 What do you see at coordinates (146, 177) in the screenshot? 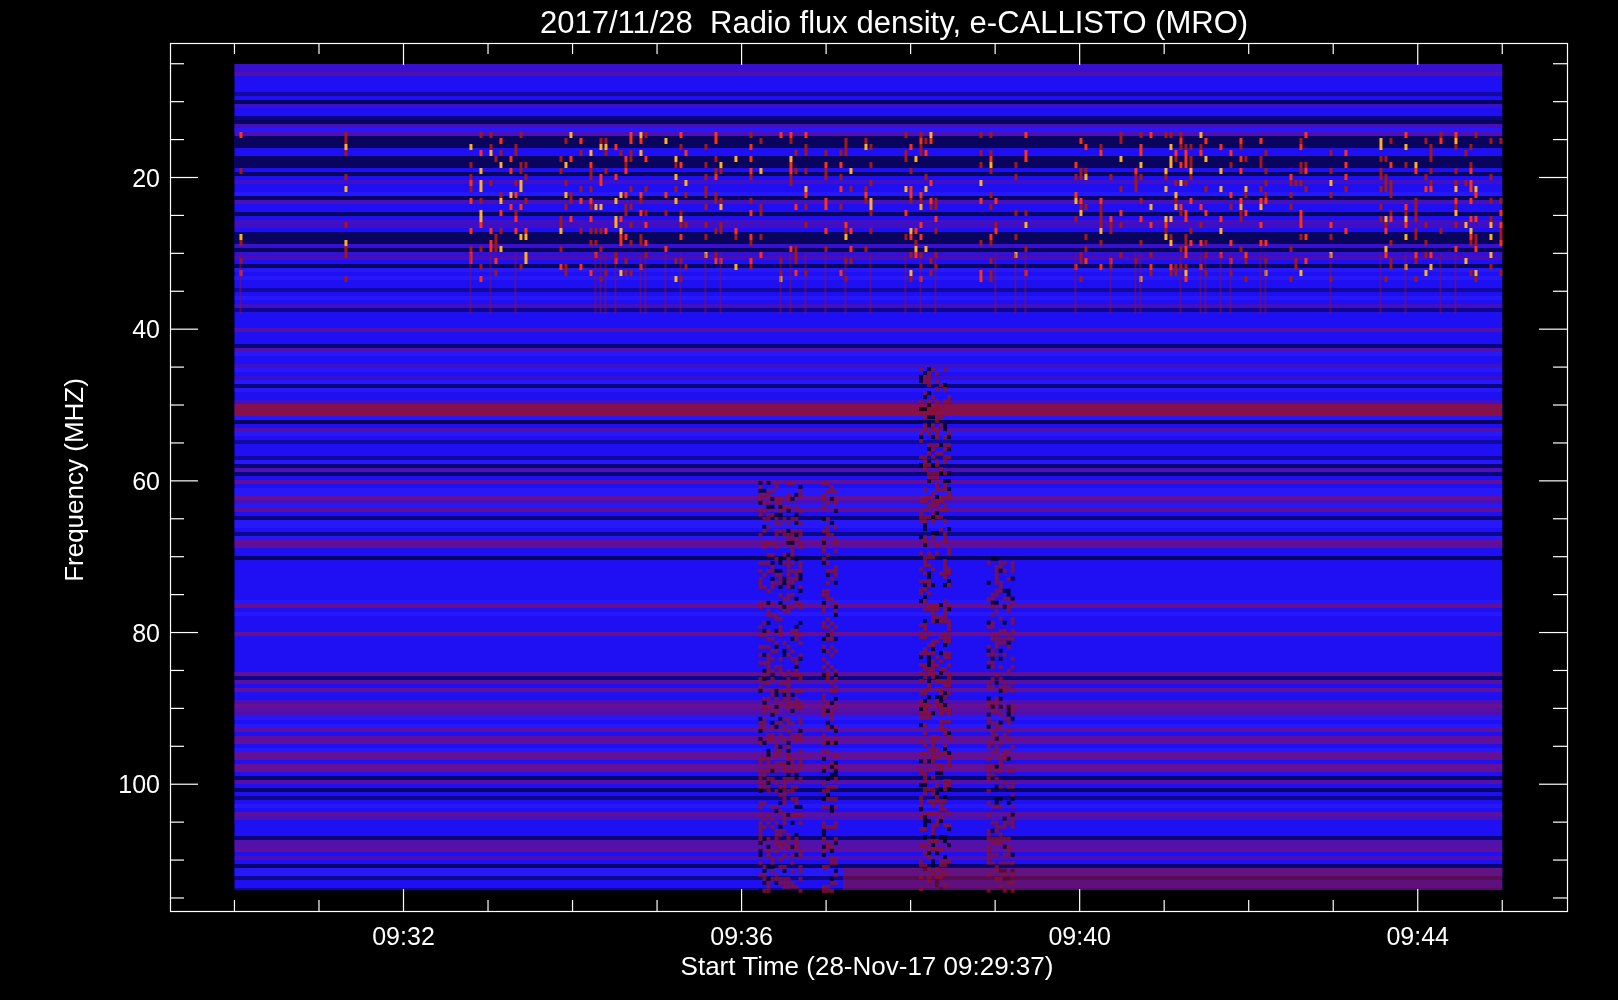
I see `y-tick-label: 20` at bounding box center [146, 177].